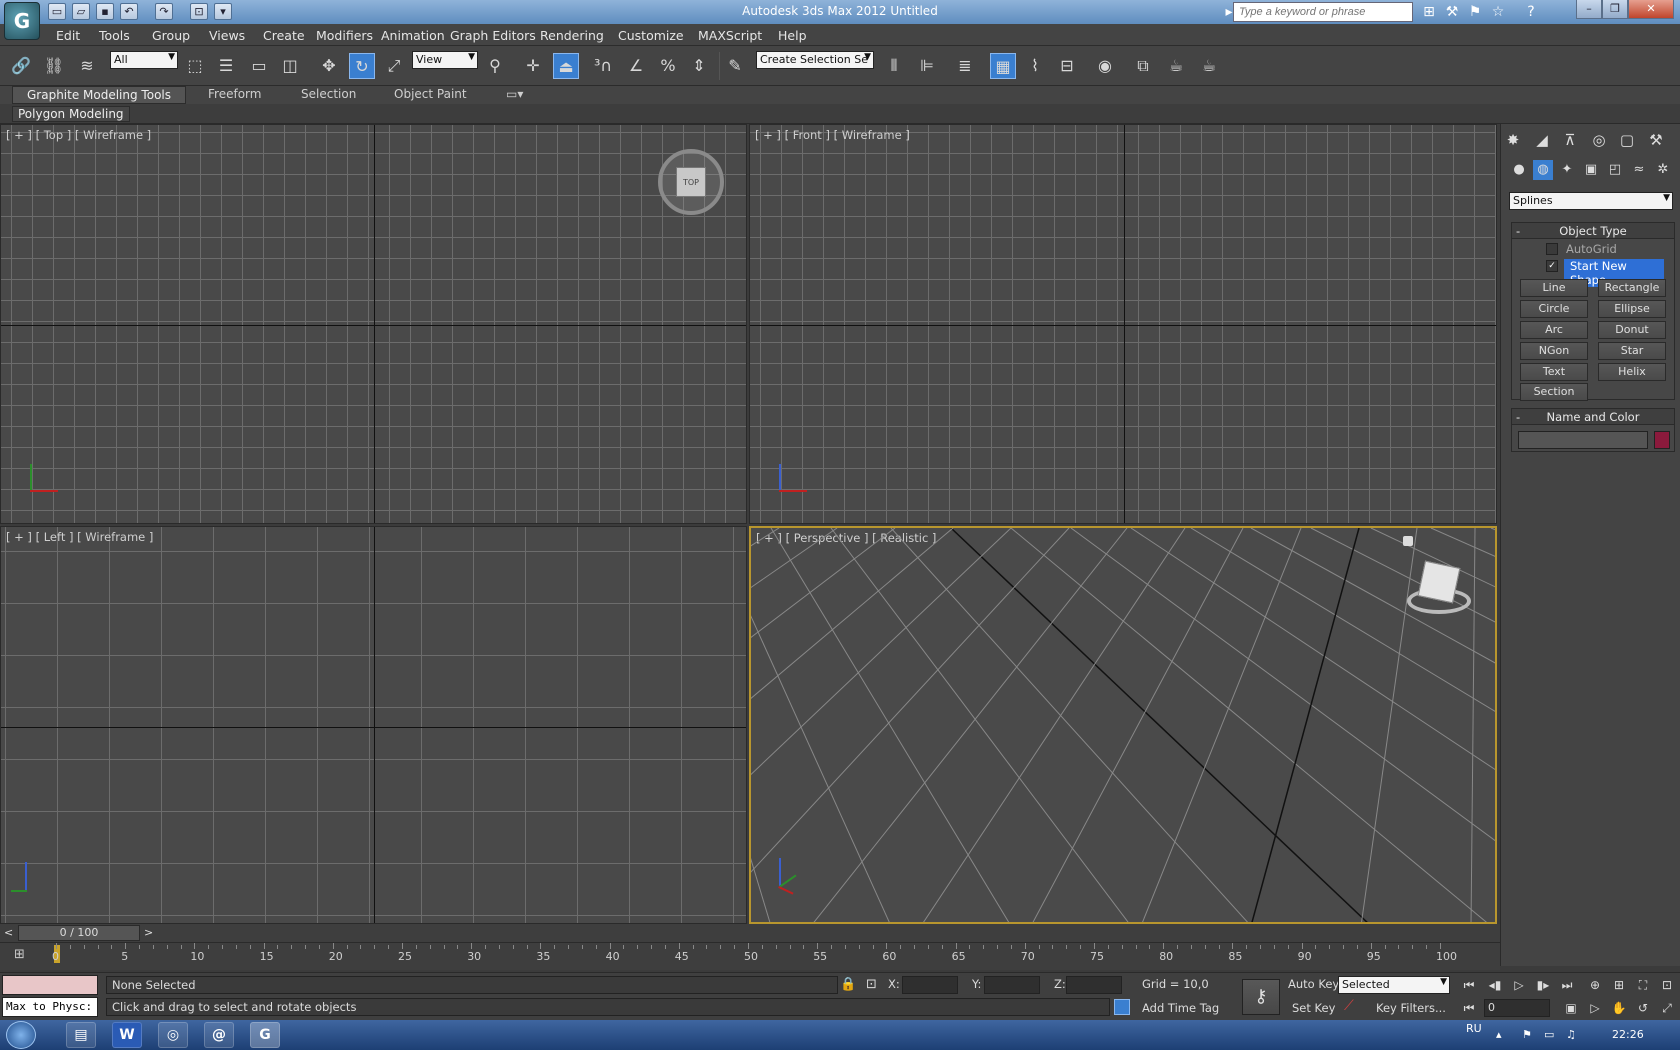  What do you see at coordinates (219, 1035) in the screenshot?
I see `mail-taskbar-icon: @` at bounding box center [219, 1035].